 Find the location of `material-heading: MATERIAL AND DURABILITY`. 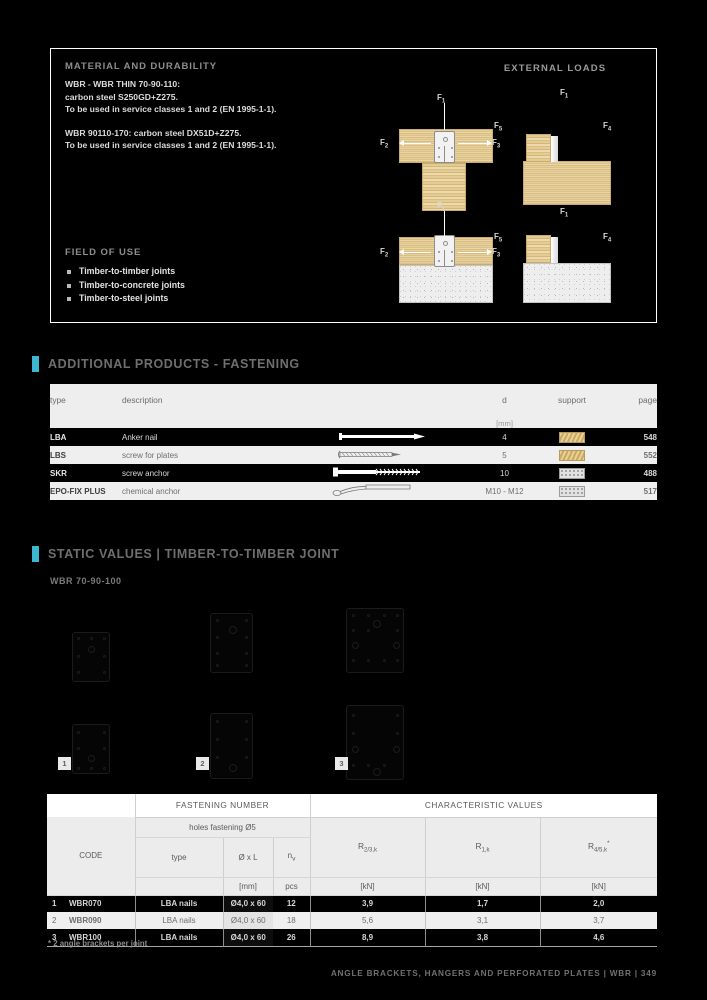

material-heading: MATERIAL AND DURABILITY is located at coordinates (141, 66).